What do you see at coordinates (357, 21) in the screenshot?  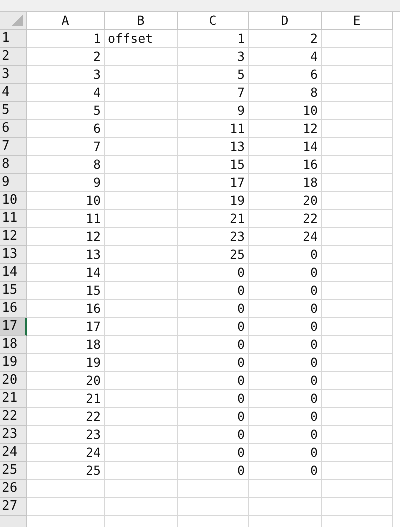 I see `column-header: E` at bounding box center [357, 21].